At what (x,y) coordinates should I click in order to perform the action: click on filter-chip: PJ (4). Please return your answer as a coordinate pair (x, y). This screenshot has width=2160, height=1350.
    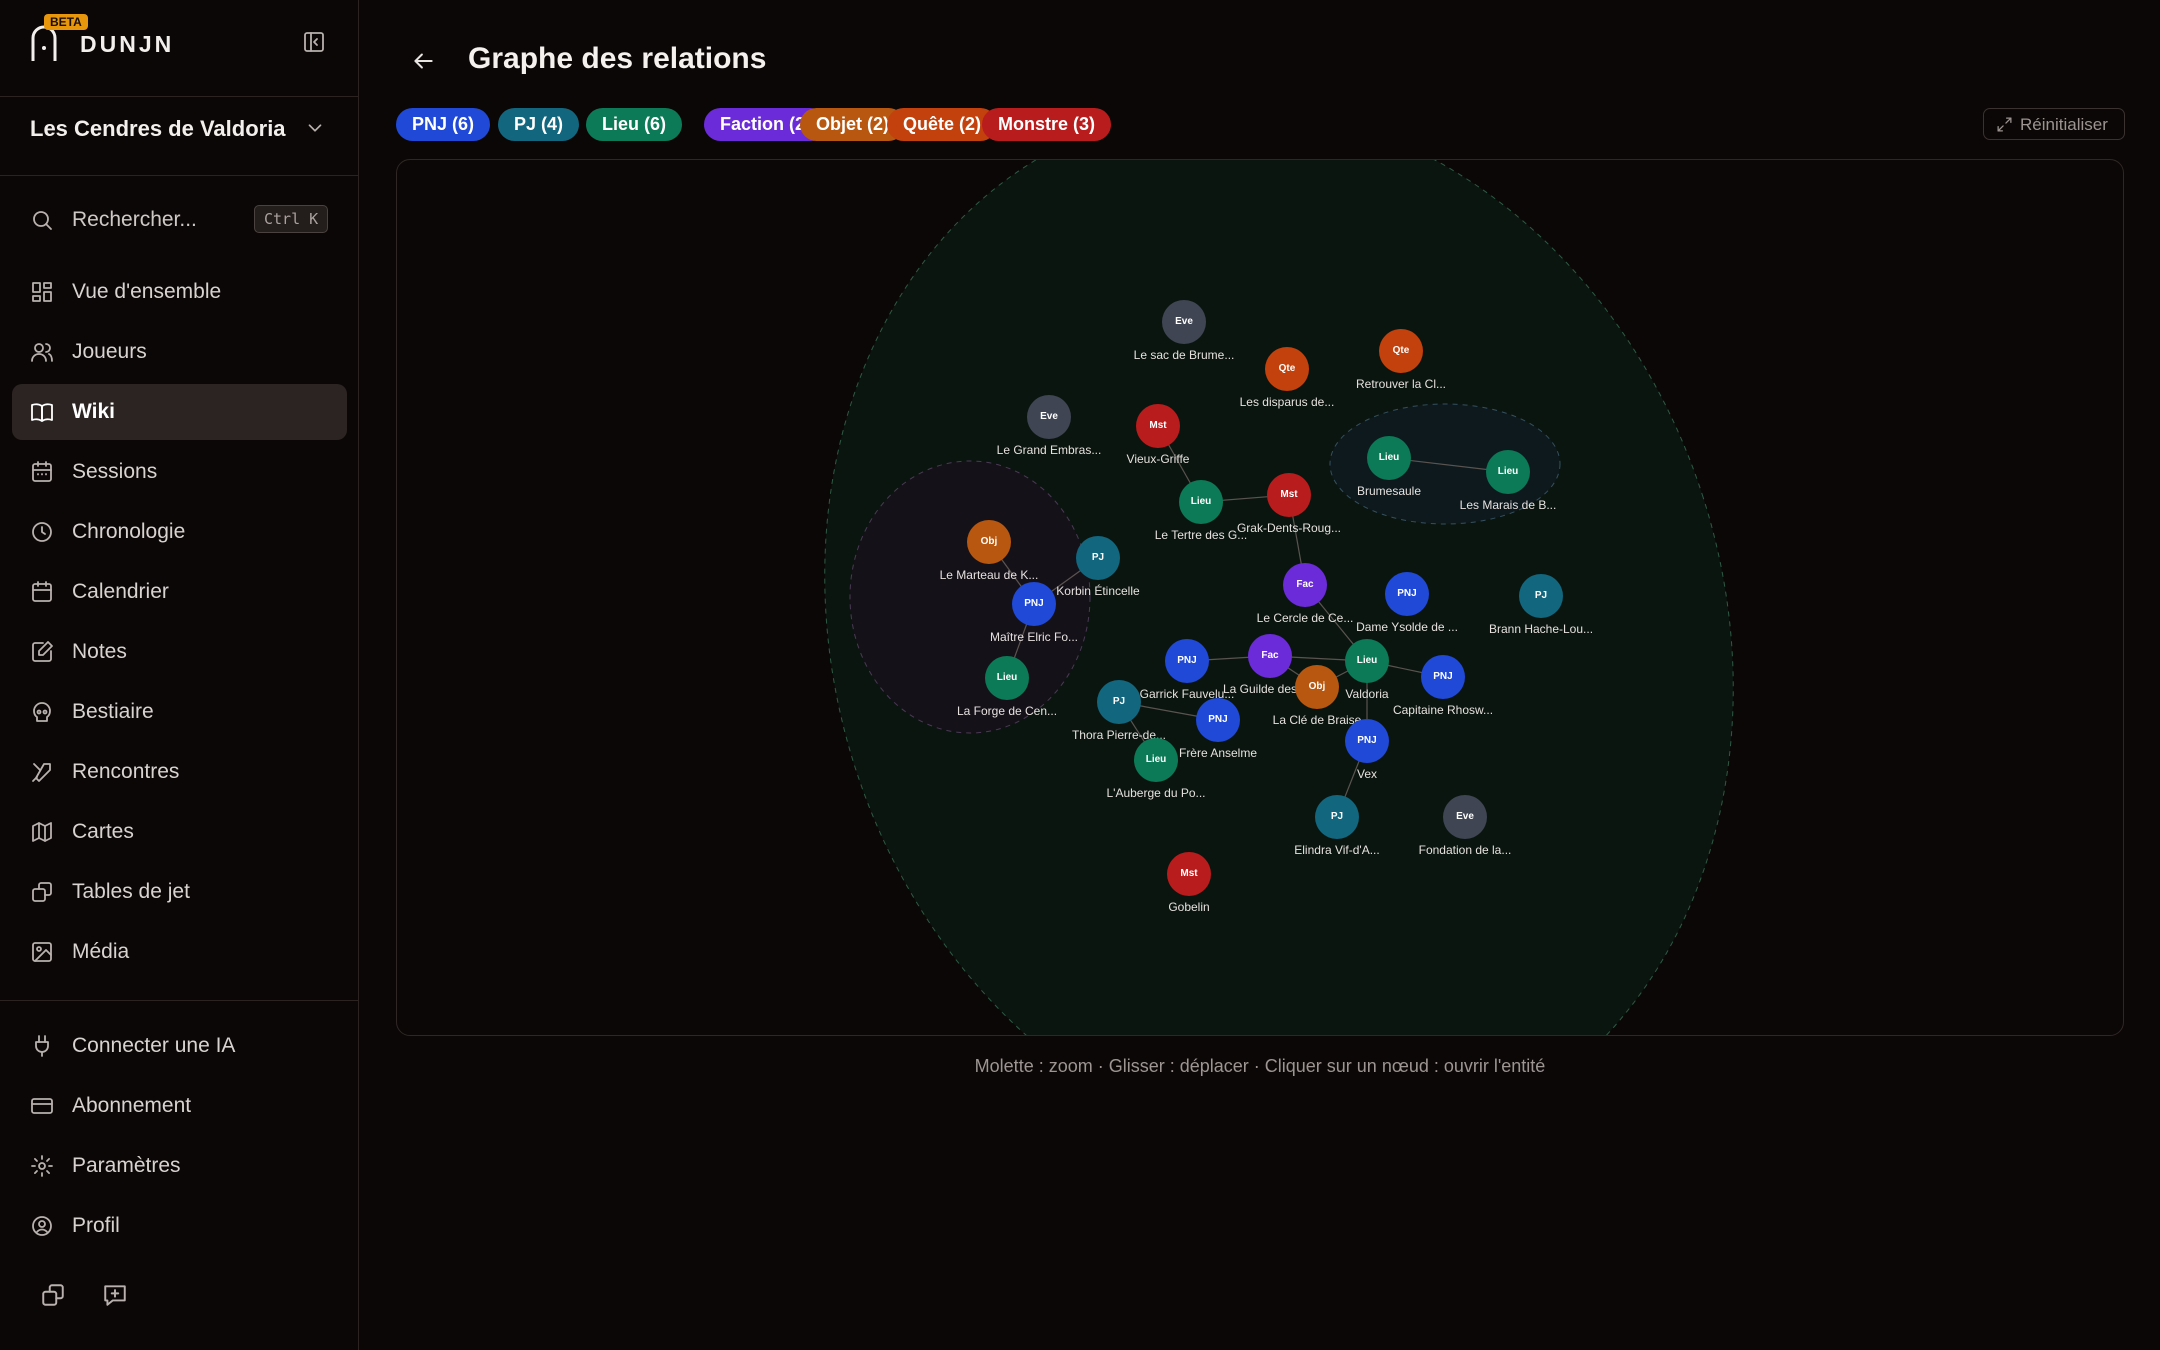
    Looking at the image, I should click on (539, 124).